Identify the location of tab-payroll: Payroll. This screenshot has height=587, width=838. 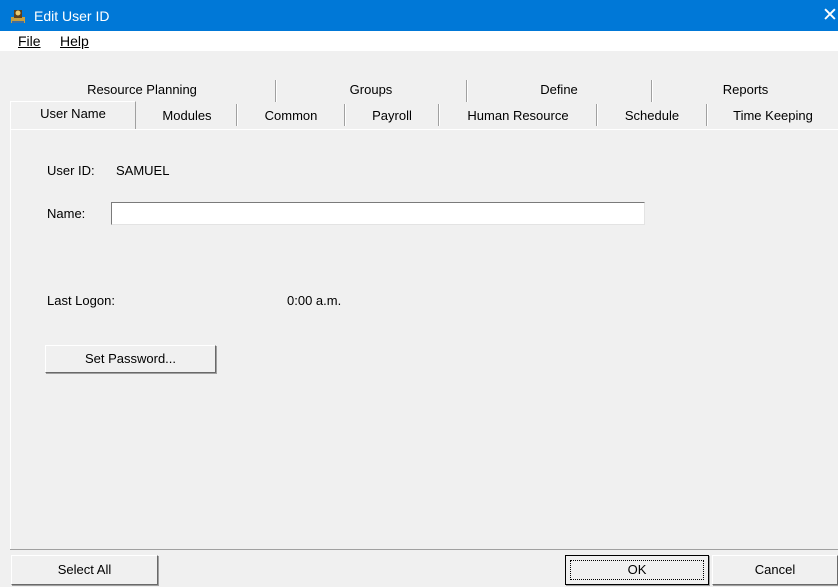
(392, 116).